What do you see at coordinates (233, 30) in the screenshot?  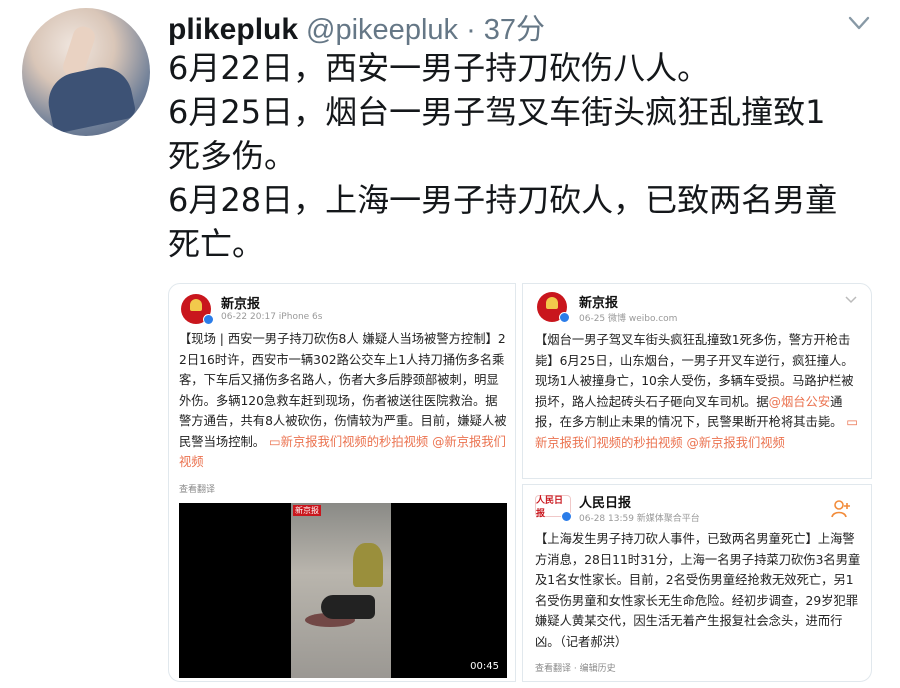 I see `display-name: plikepluk` at bounding box center [233, 30].